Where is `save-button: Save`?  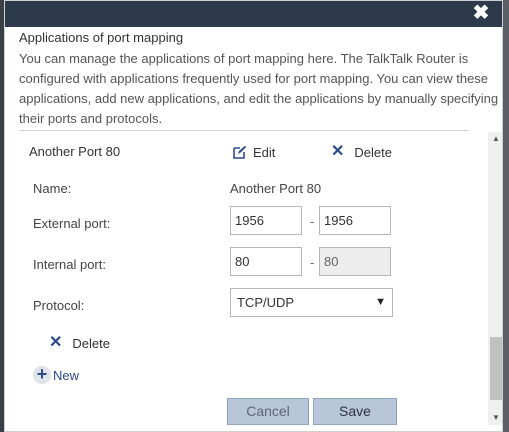 save-button: Save is located at coordinates (355, 411).